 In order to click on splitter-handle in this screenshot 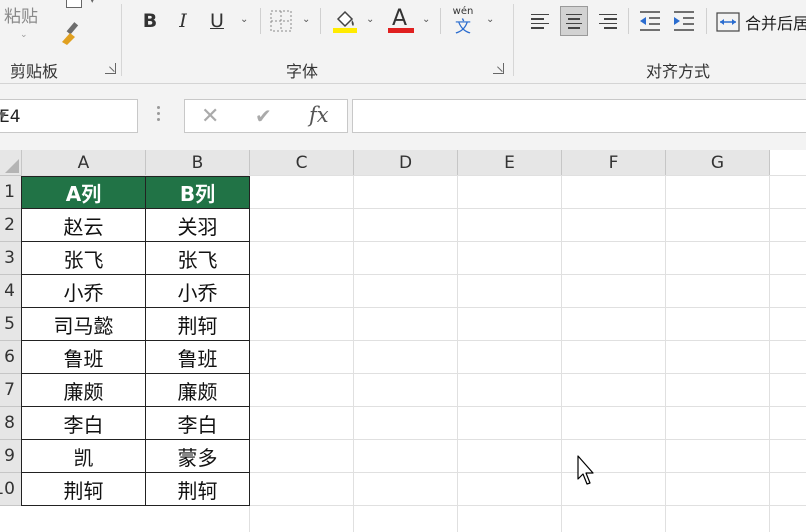, I will do `click(159, 115)`.